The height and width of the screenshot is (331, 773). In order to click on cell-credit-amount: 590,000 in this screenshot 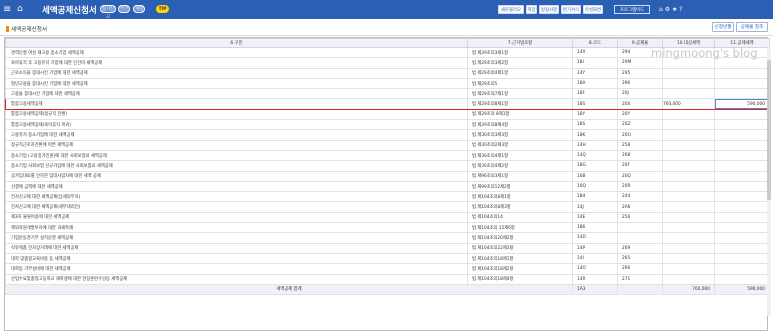, I will do `click(742, 104)`.